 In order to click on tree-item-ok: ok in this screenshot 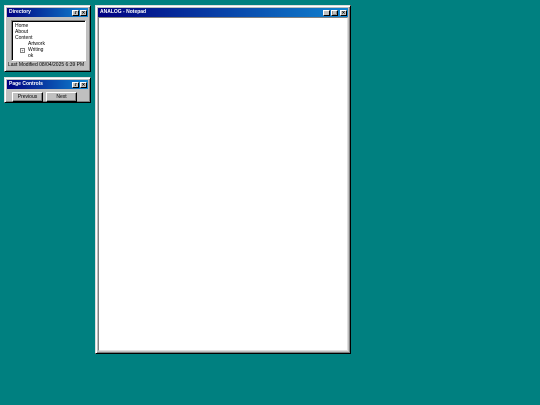, I will do `click(48, 56)`.